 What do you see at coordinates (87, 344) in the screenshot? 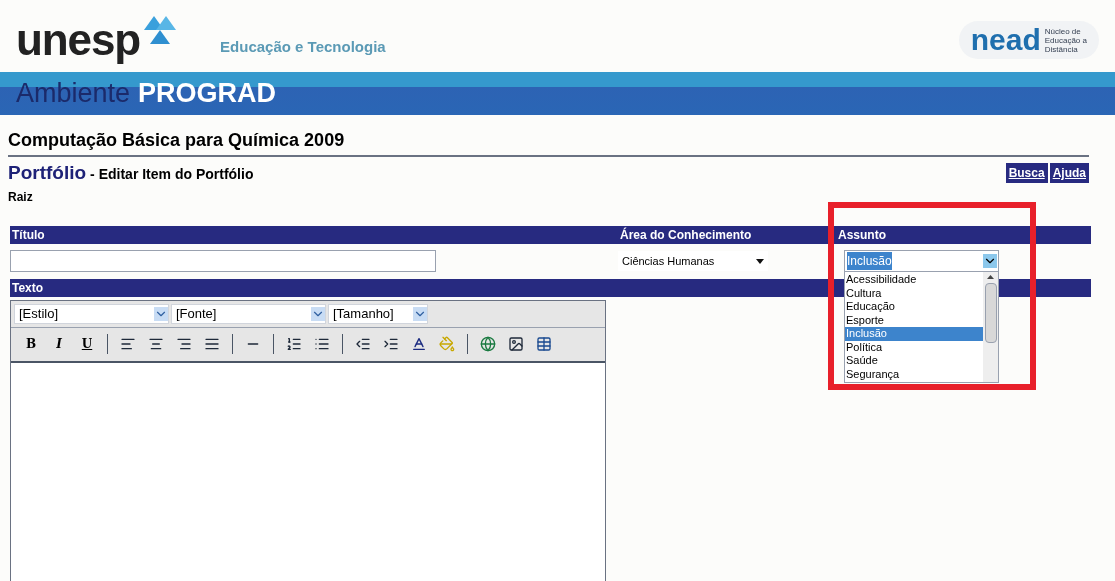
I see `format-button: U` at bounding box center [87, 344].